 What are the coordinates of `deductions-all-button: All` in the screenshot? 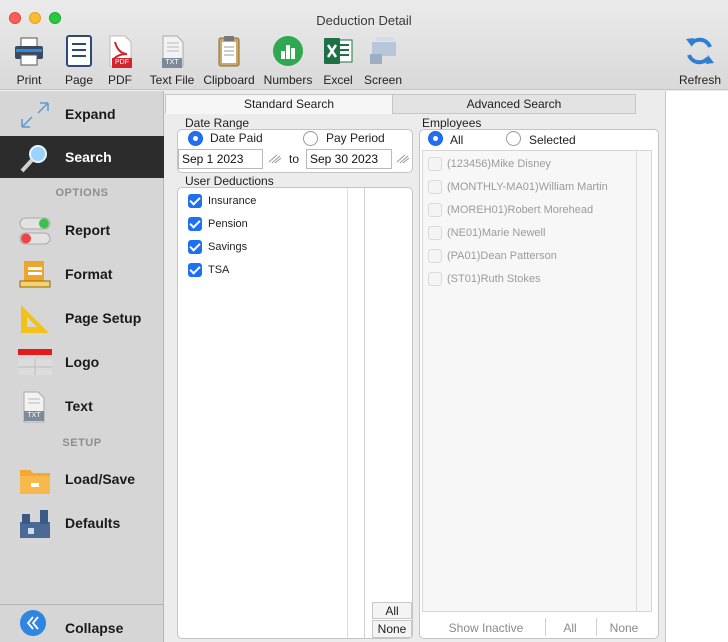 It's located at (392, 610).